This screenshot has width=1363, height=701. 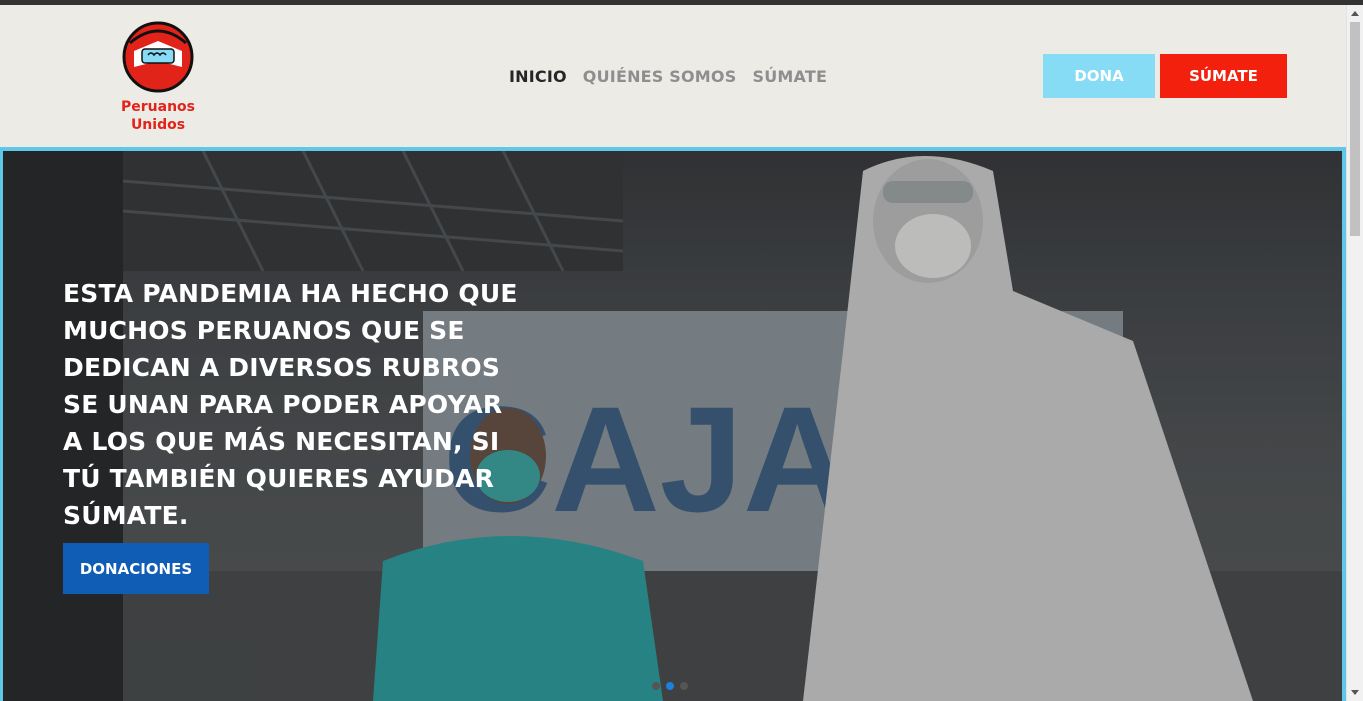 What do you see at coordinates (1355, 13) in the screenshot?
I see `scroll-up-icon` at bounding box center [1355, 13].